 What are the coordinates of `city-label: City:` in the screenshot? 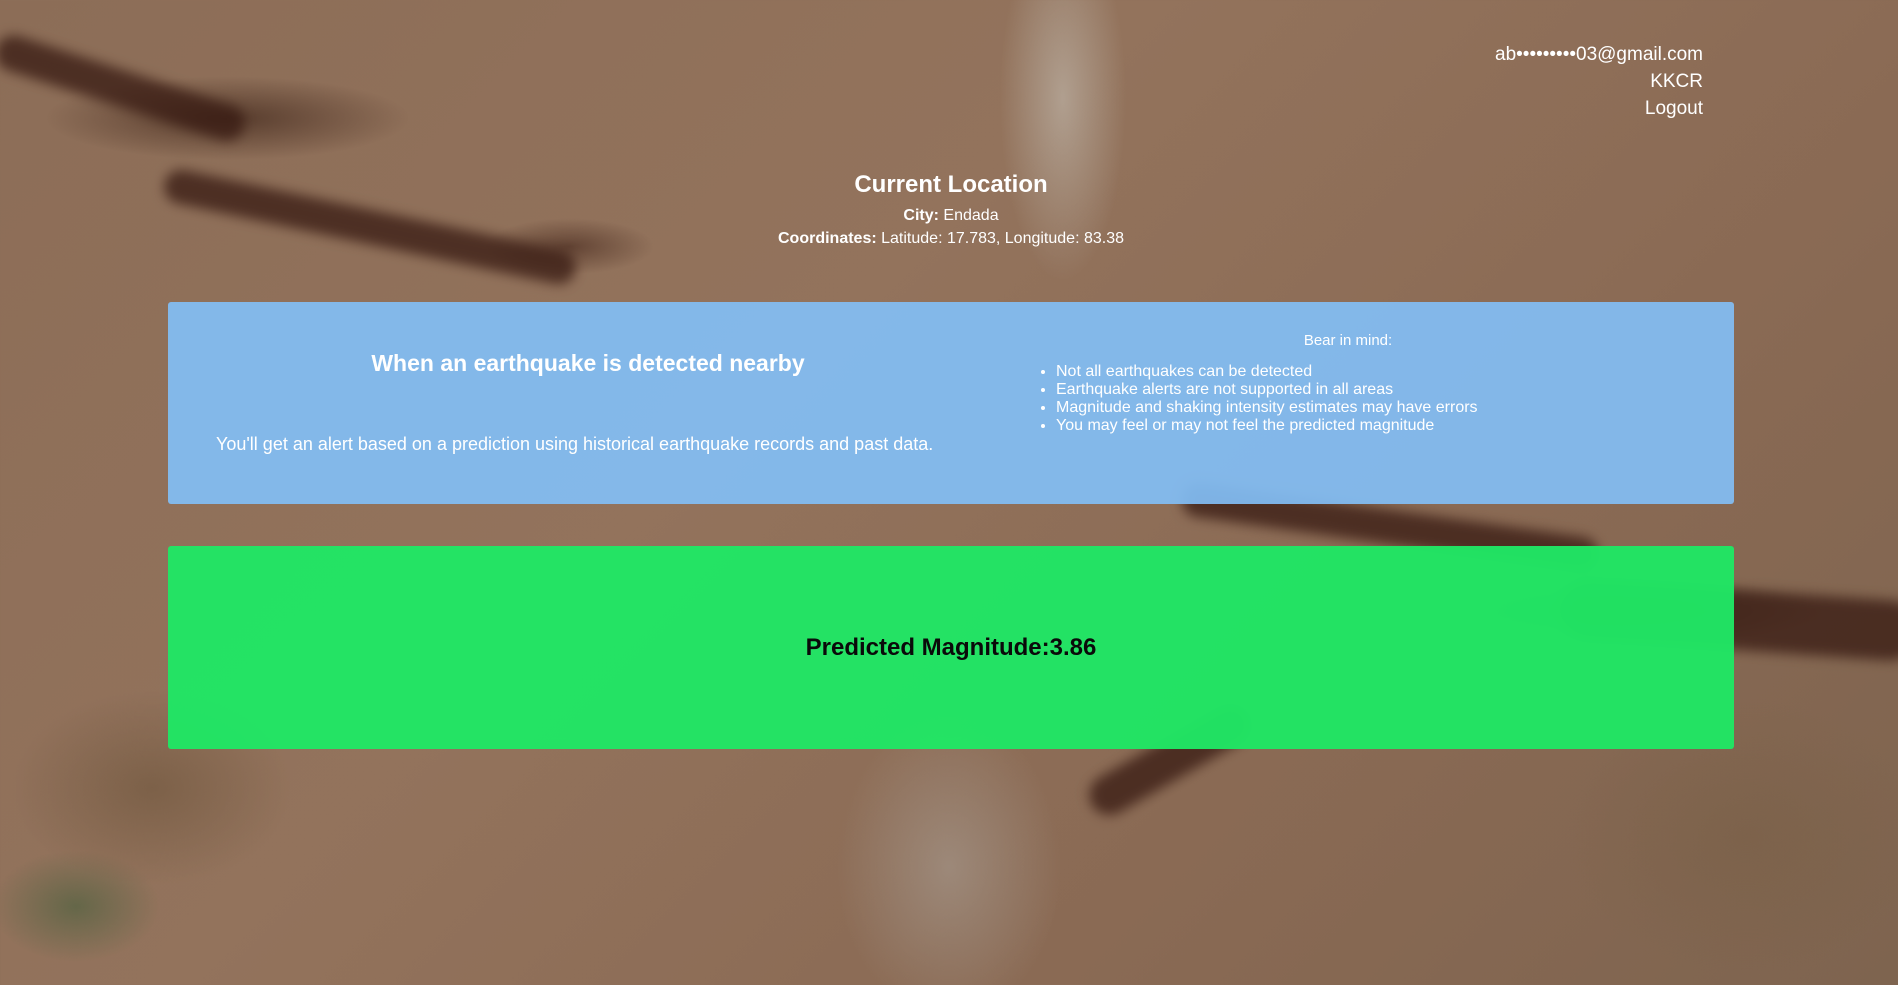 It's located at (921, 215).